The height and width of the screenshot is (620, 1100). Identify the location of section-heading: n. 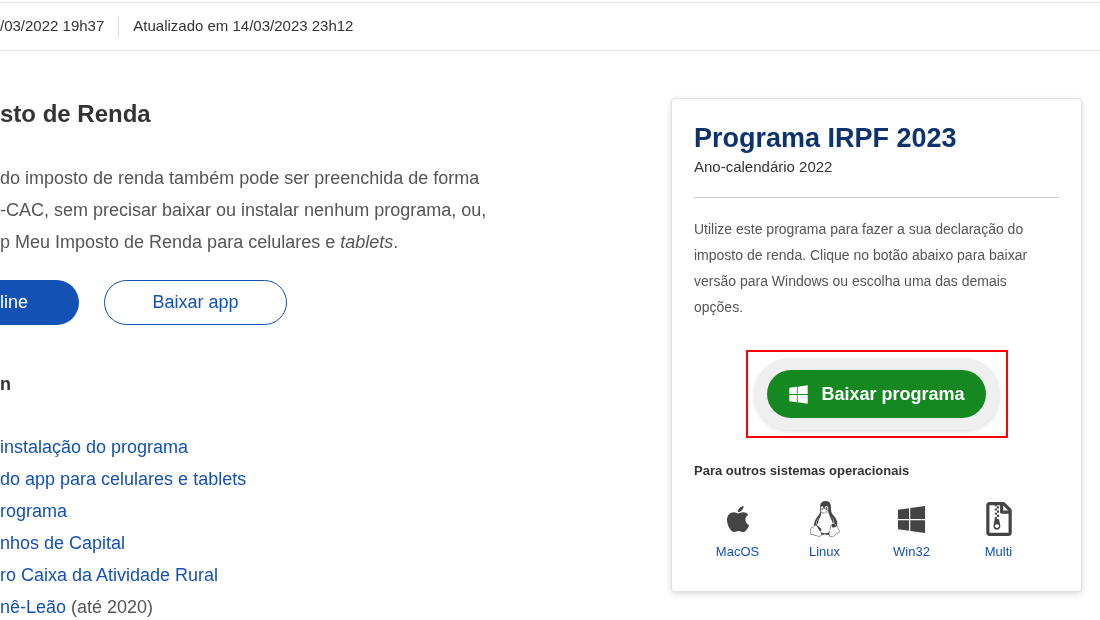
(5, 384).